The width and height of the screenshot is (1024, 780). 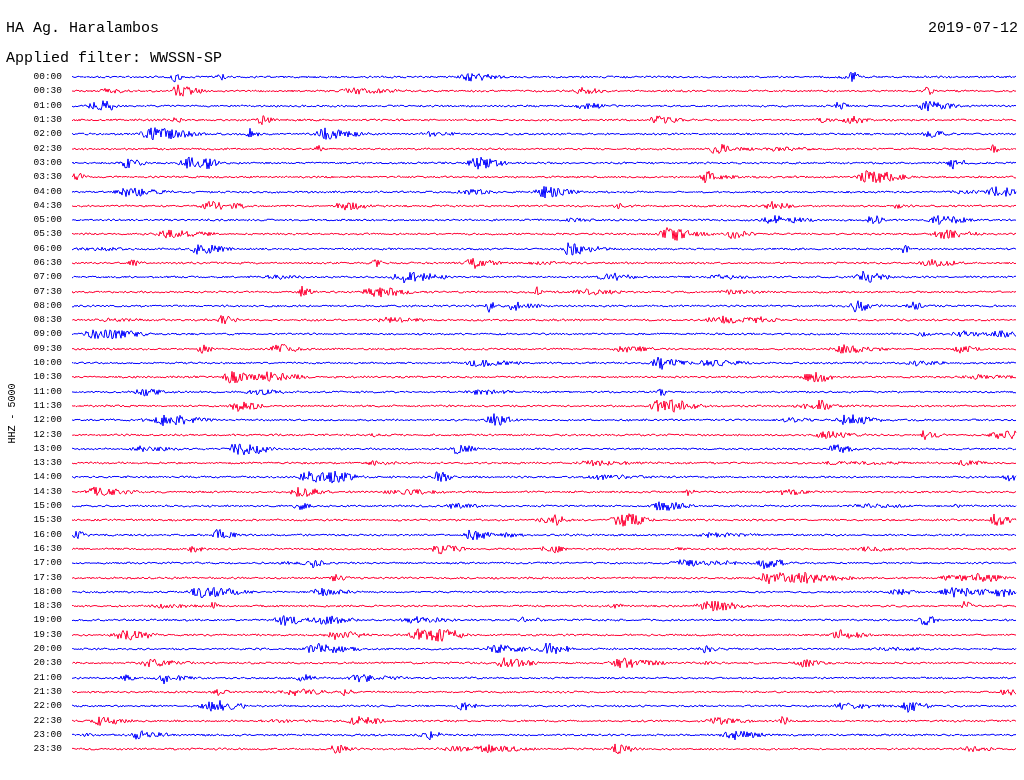 I want to click on time-label: 04:00, so click(x=47, y=191).